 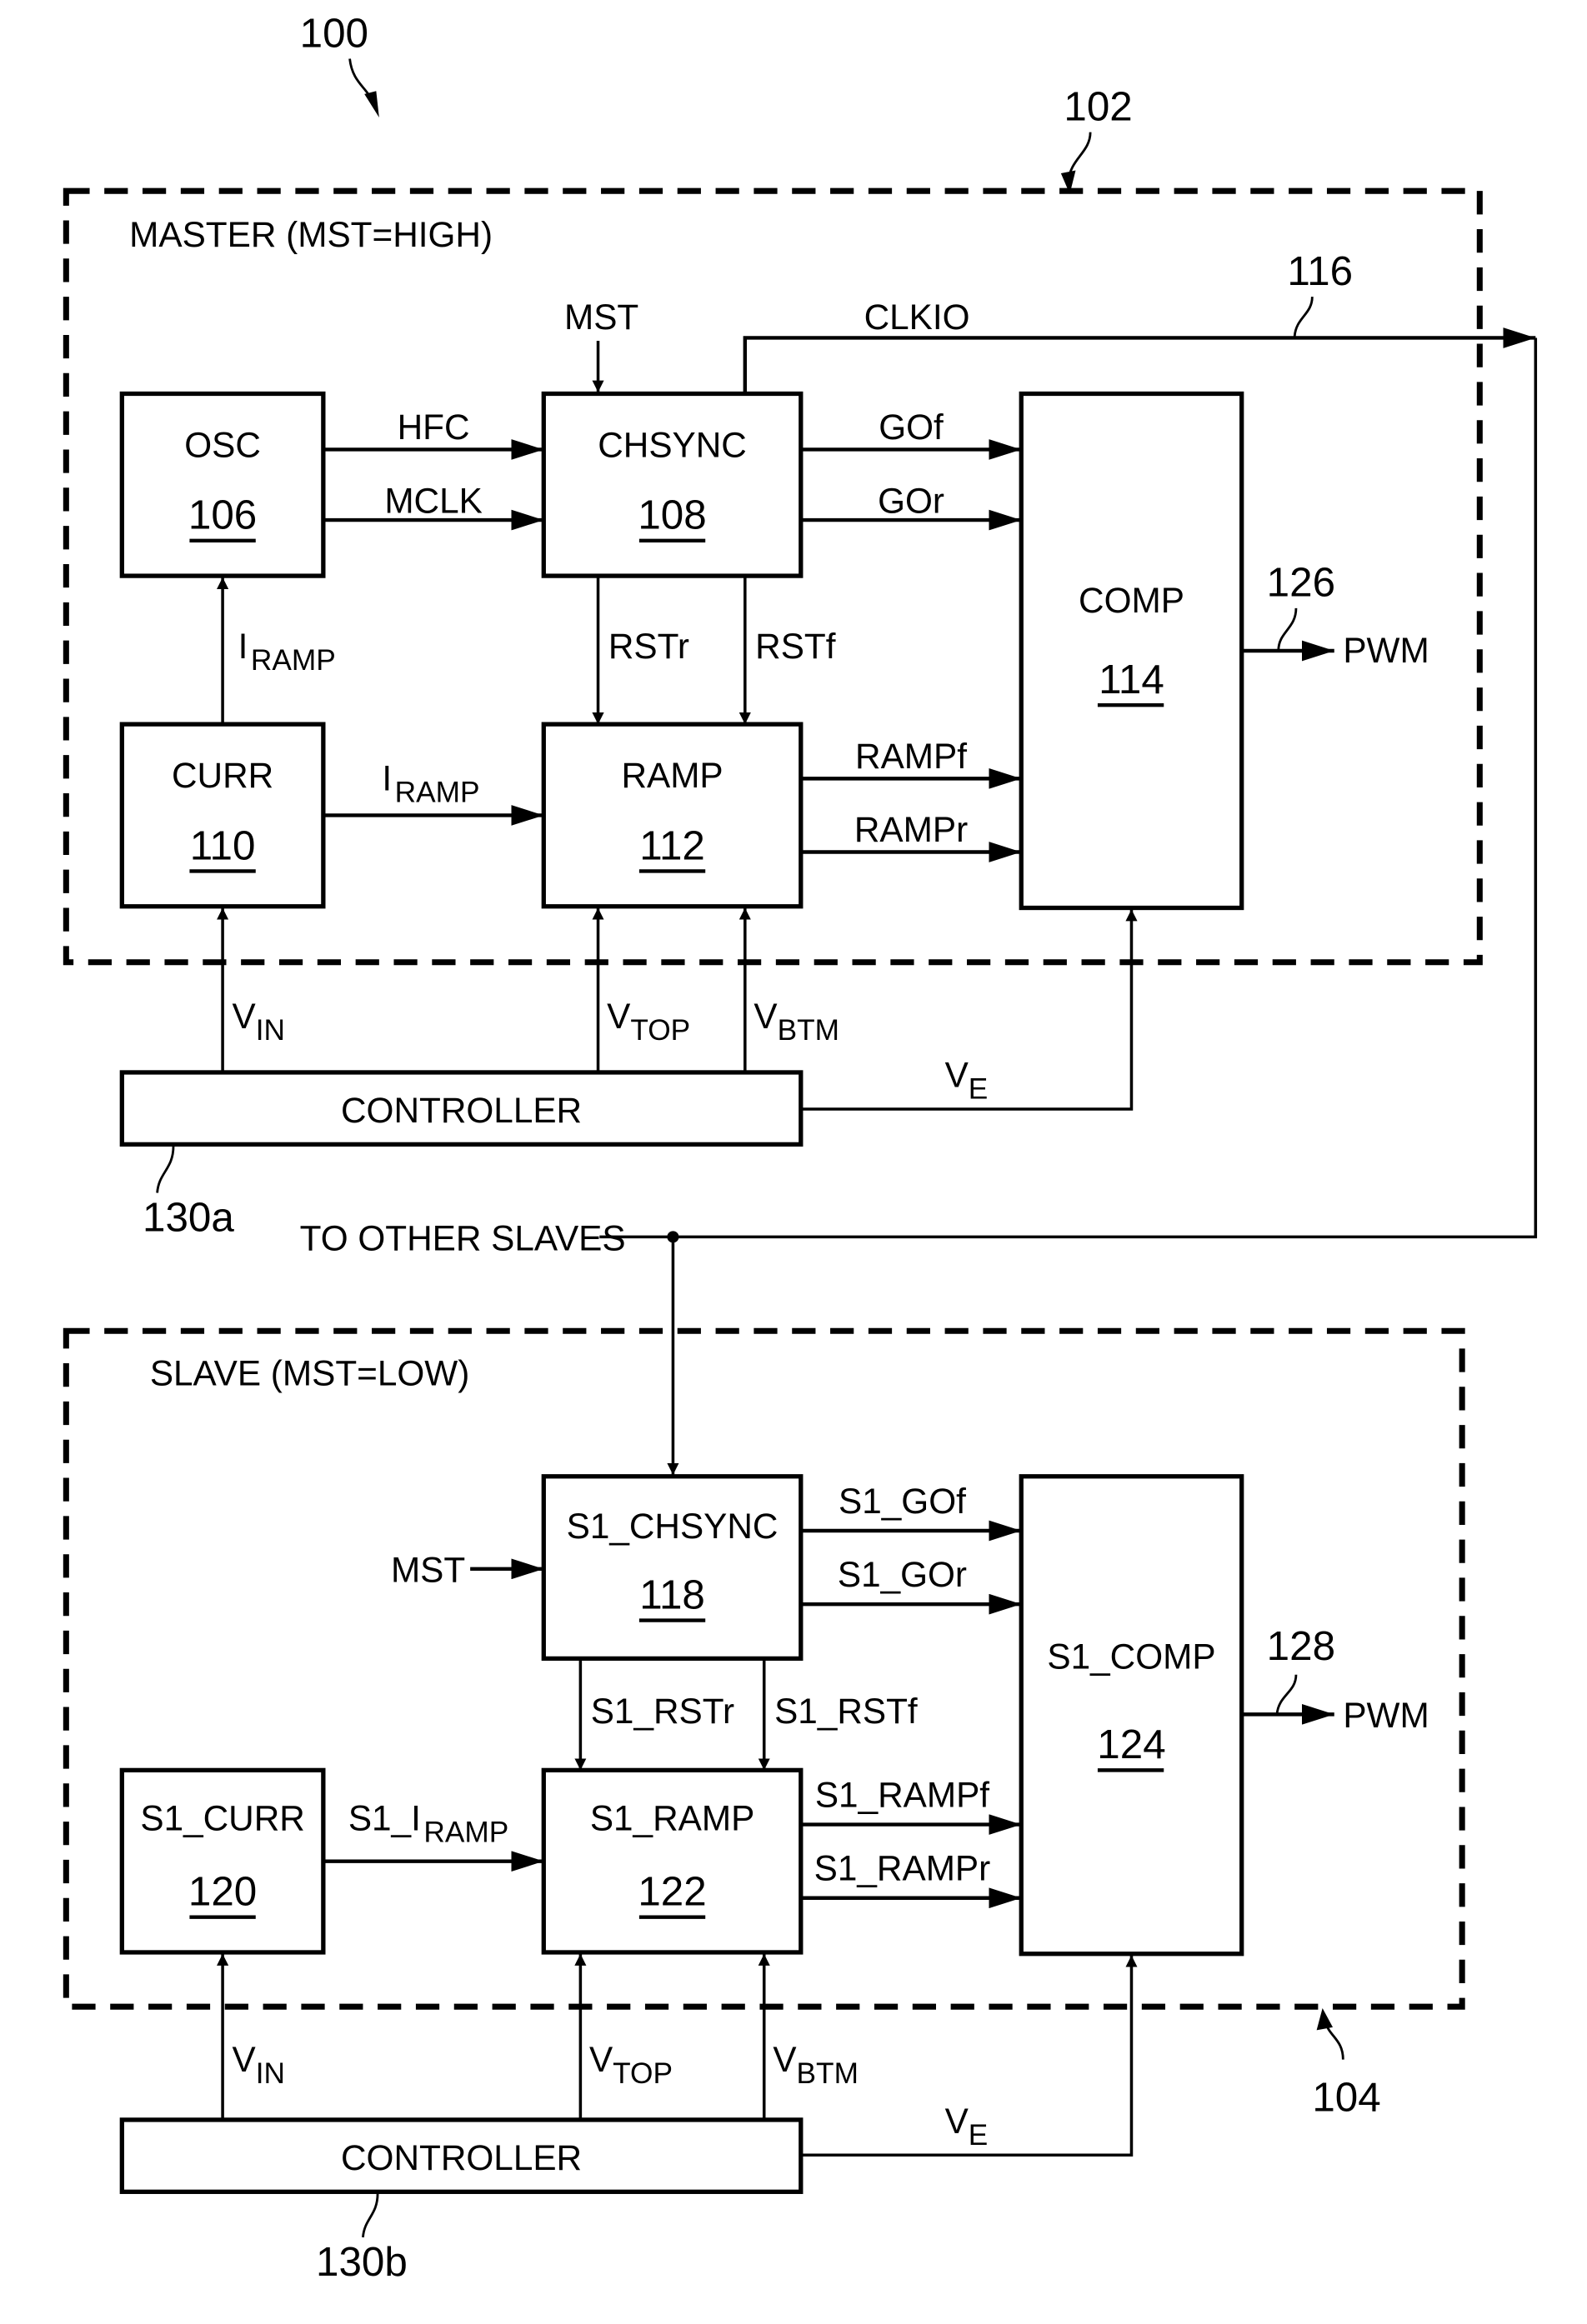 I want to click on iramp-osc-label: I RAMP, so click(x=287, y=652).